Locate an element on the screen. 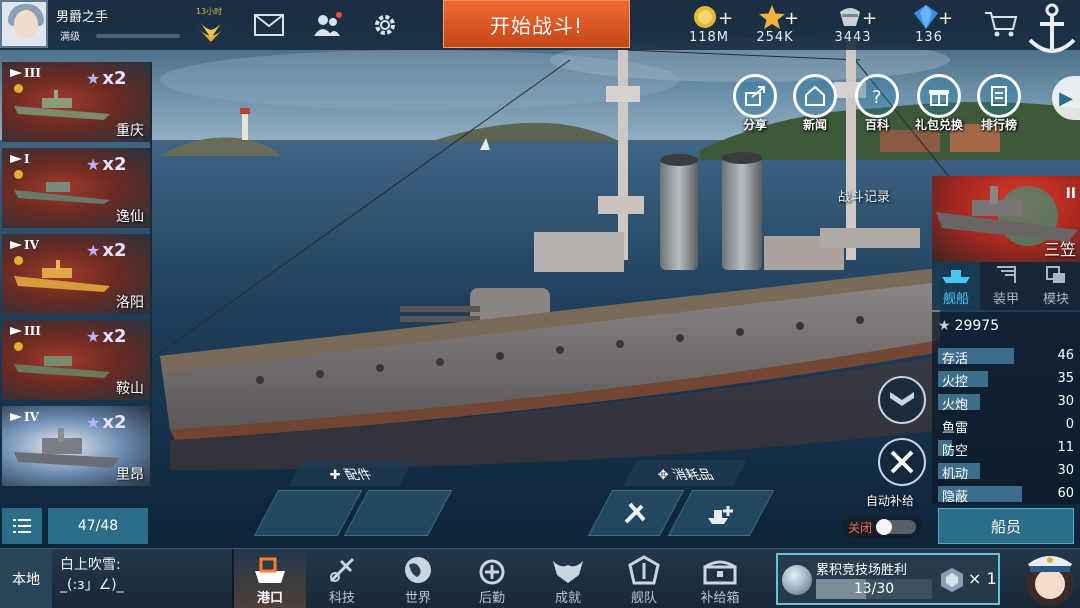 This screenshot has height=608, width=1080. battle-record-link: 战斗记录 is located at coordinates (864, 195).